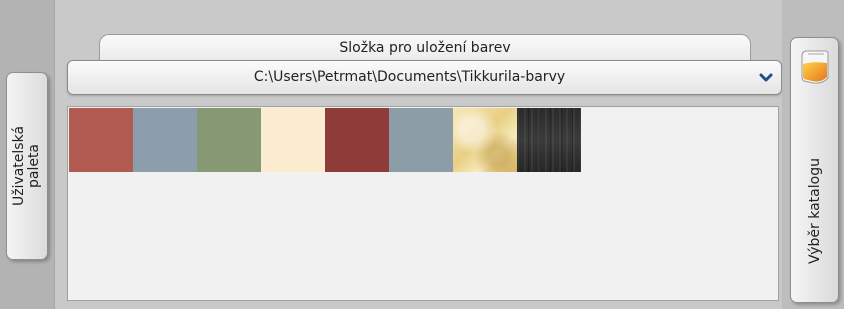 This screenshot has height=309, width=844. I want to click on folder-section-label: Složka pro uložení barev, so click(425, 48).